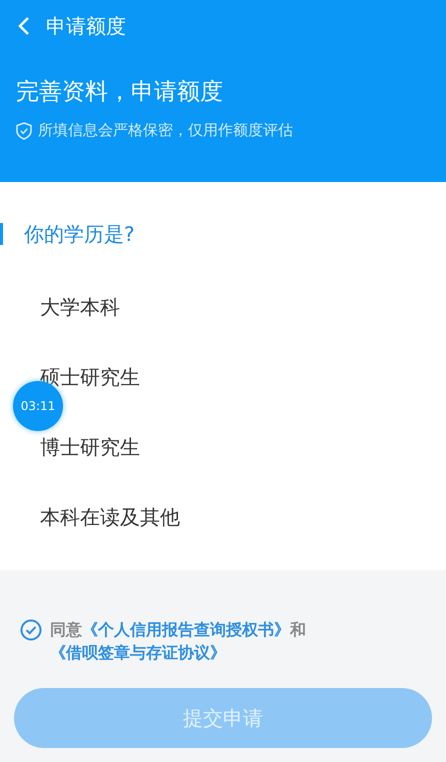  I want to click on checkbox, so click(31, 630).